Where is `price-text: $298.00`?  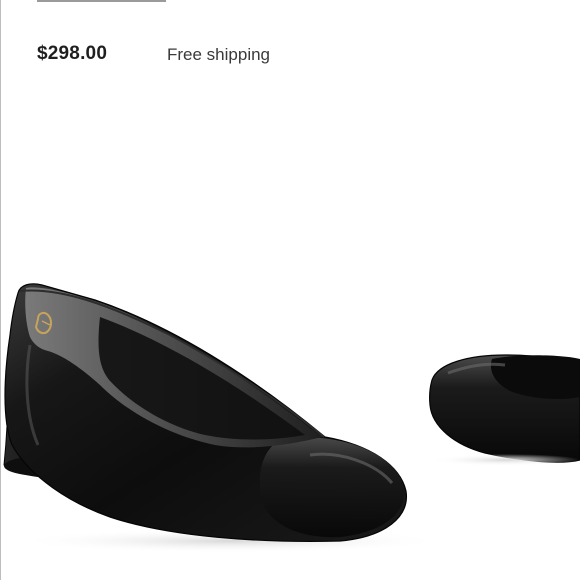 price-text: $298.00 is located at coordinates (72, 53).